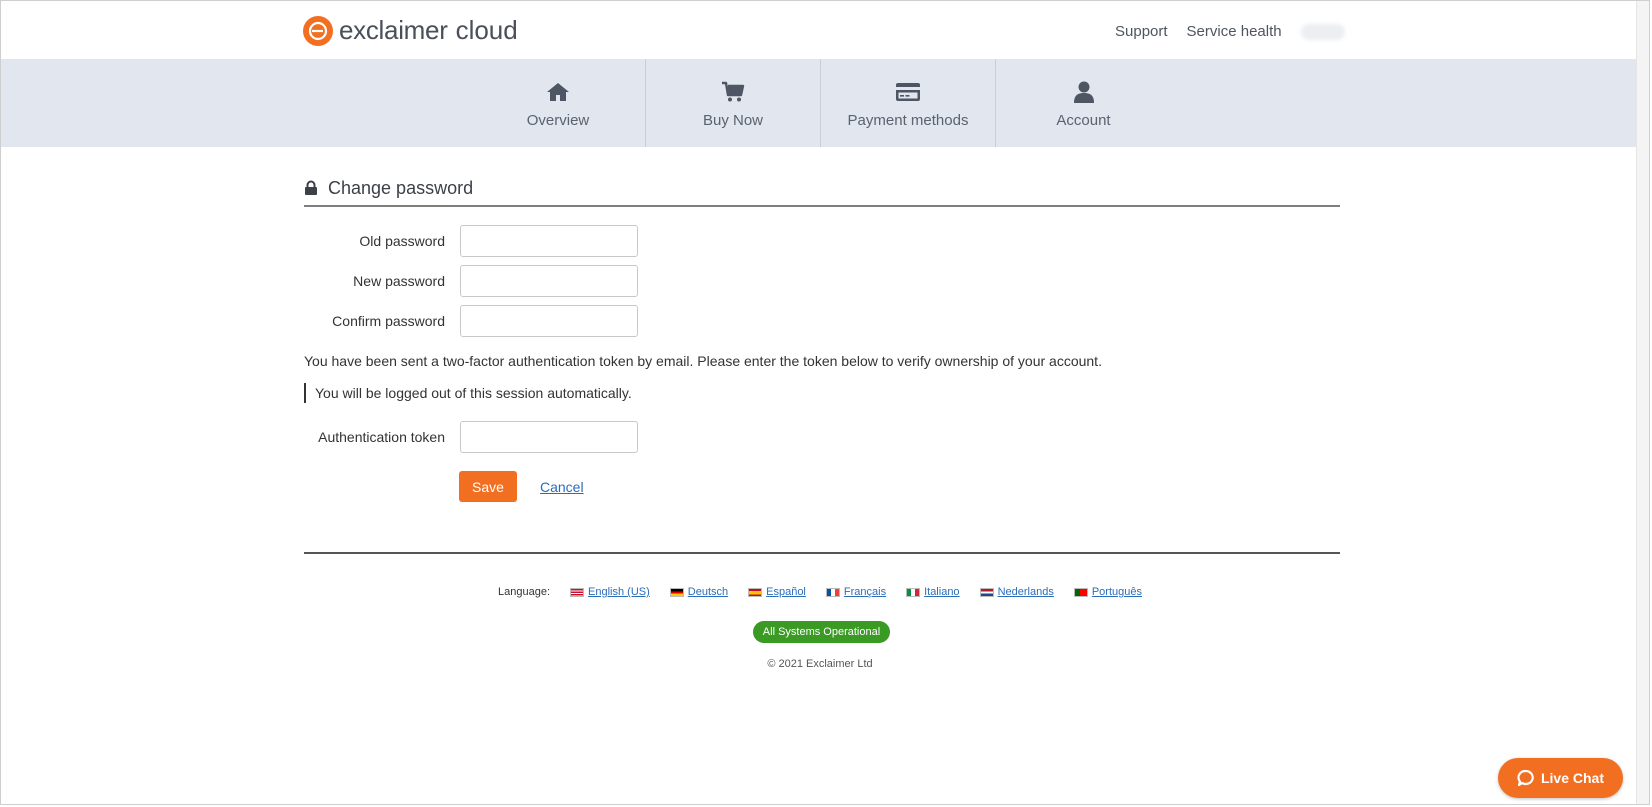 The image size is (1652, 807). I want to click on language-item-it: Italiano, so click(933, 592).